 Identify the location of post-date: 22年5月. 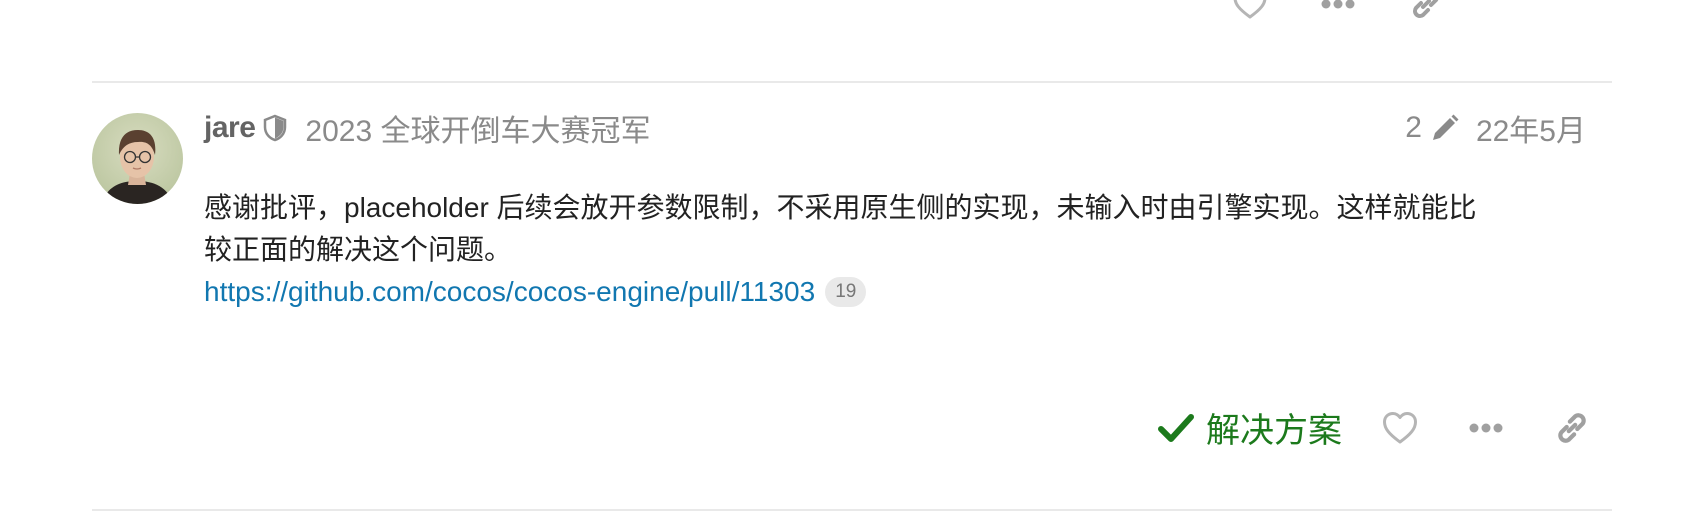
(1531, 128).